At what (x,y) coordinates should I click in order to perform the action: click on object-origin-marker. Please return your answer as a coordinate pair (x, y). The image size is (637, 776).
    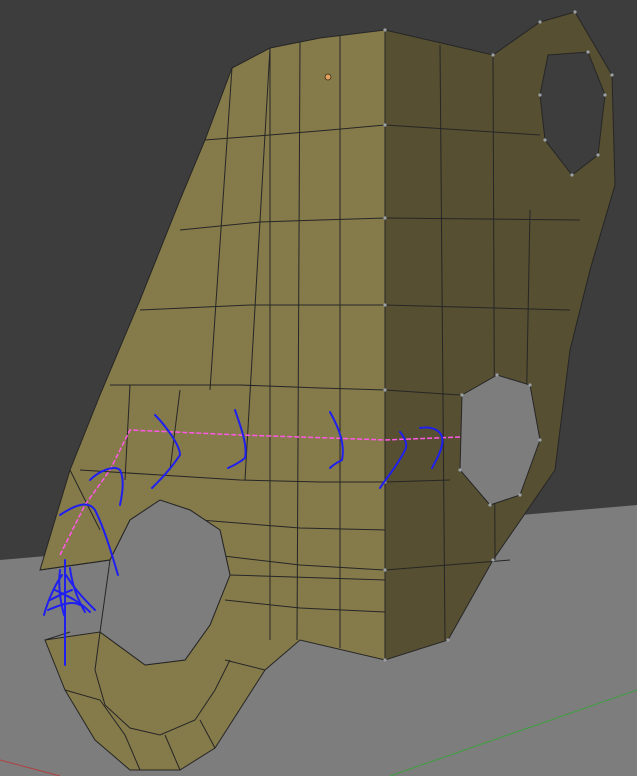
    Looking at the image, I should click on (328, 77).